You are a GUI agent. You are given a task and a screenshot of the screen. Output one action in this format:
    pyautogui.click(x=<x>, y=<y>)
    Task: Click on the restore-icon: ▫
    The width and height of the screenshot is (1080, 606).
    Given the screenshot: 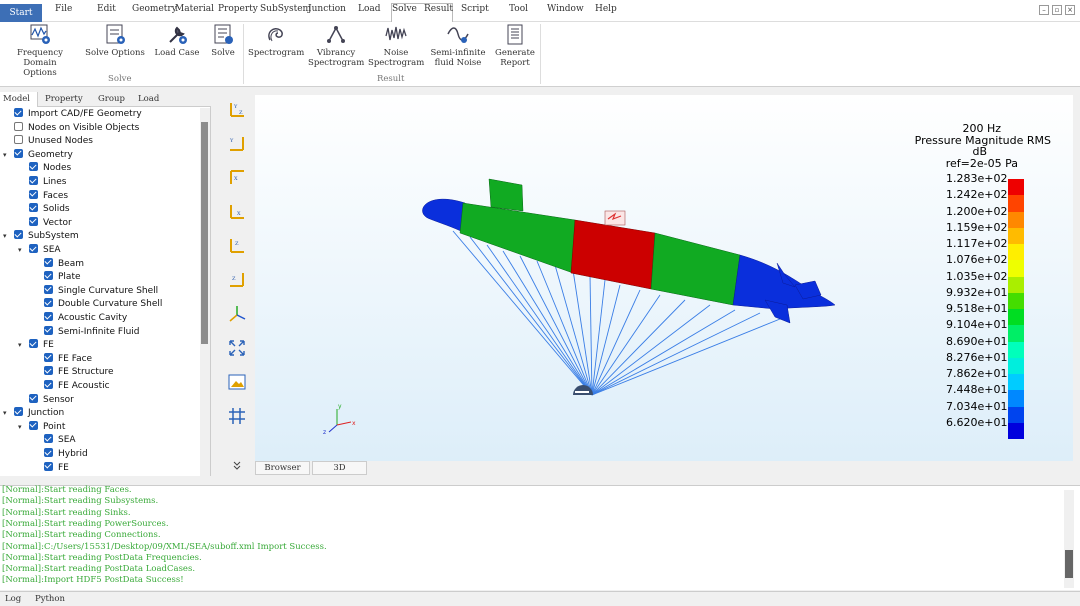 What is the action you would take?
    pyautogui.click(x=1057, y=10)
    